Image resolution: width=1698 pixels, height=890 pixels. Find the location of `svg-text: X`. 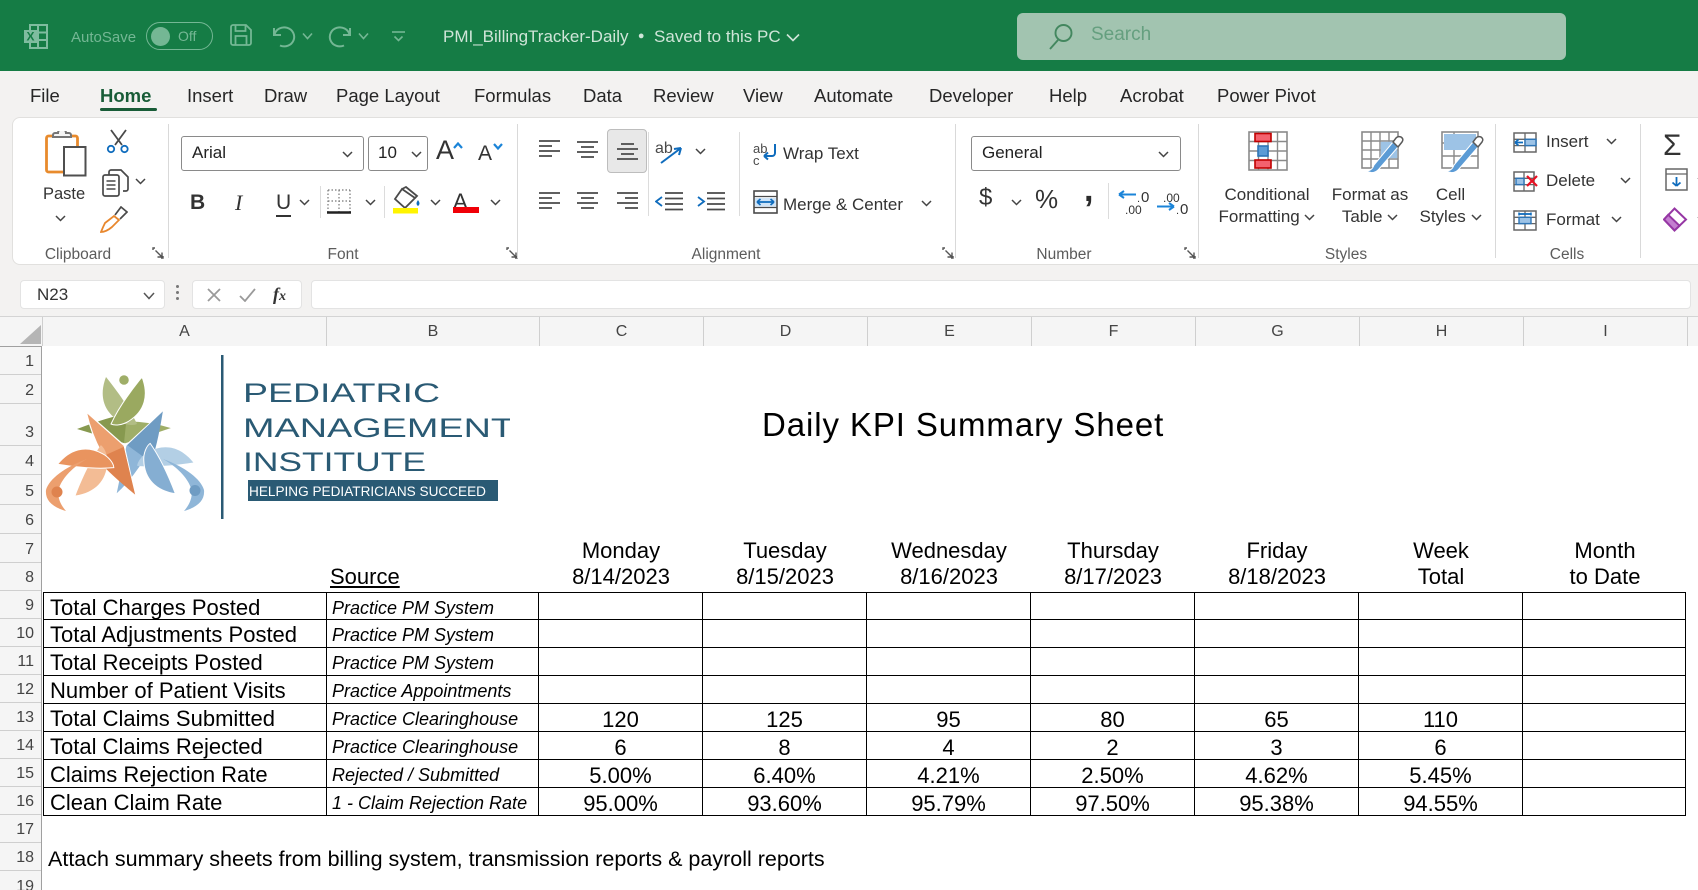

svg-text: X is located at coordinates (30, 37).